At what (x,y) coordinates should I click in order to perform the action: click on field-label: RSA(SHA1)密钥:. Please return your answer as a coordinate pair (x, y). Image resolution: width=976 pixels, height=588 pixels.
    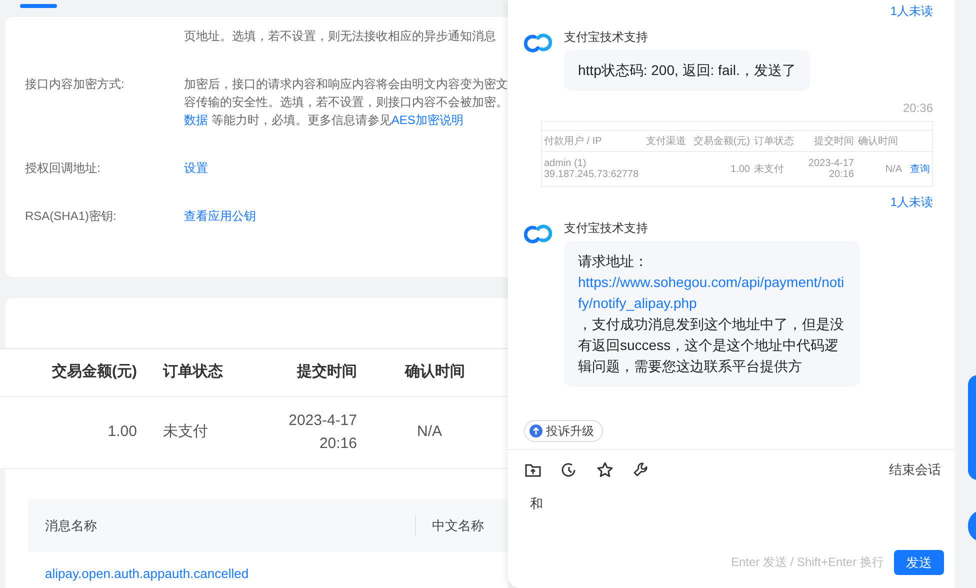
    Looking at the image, I should click on (71, 216).